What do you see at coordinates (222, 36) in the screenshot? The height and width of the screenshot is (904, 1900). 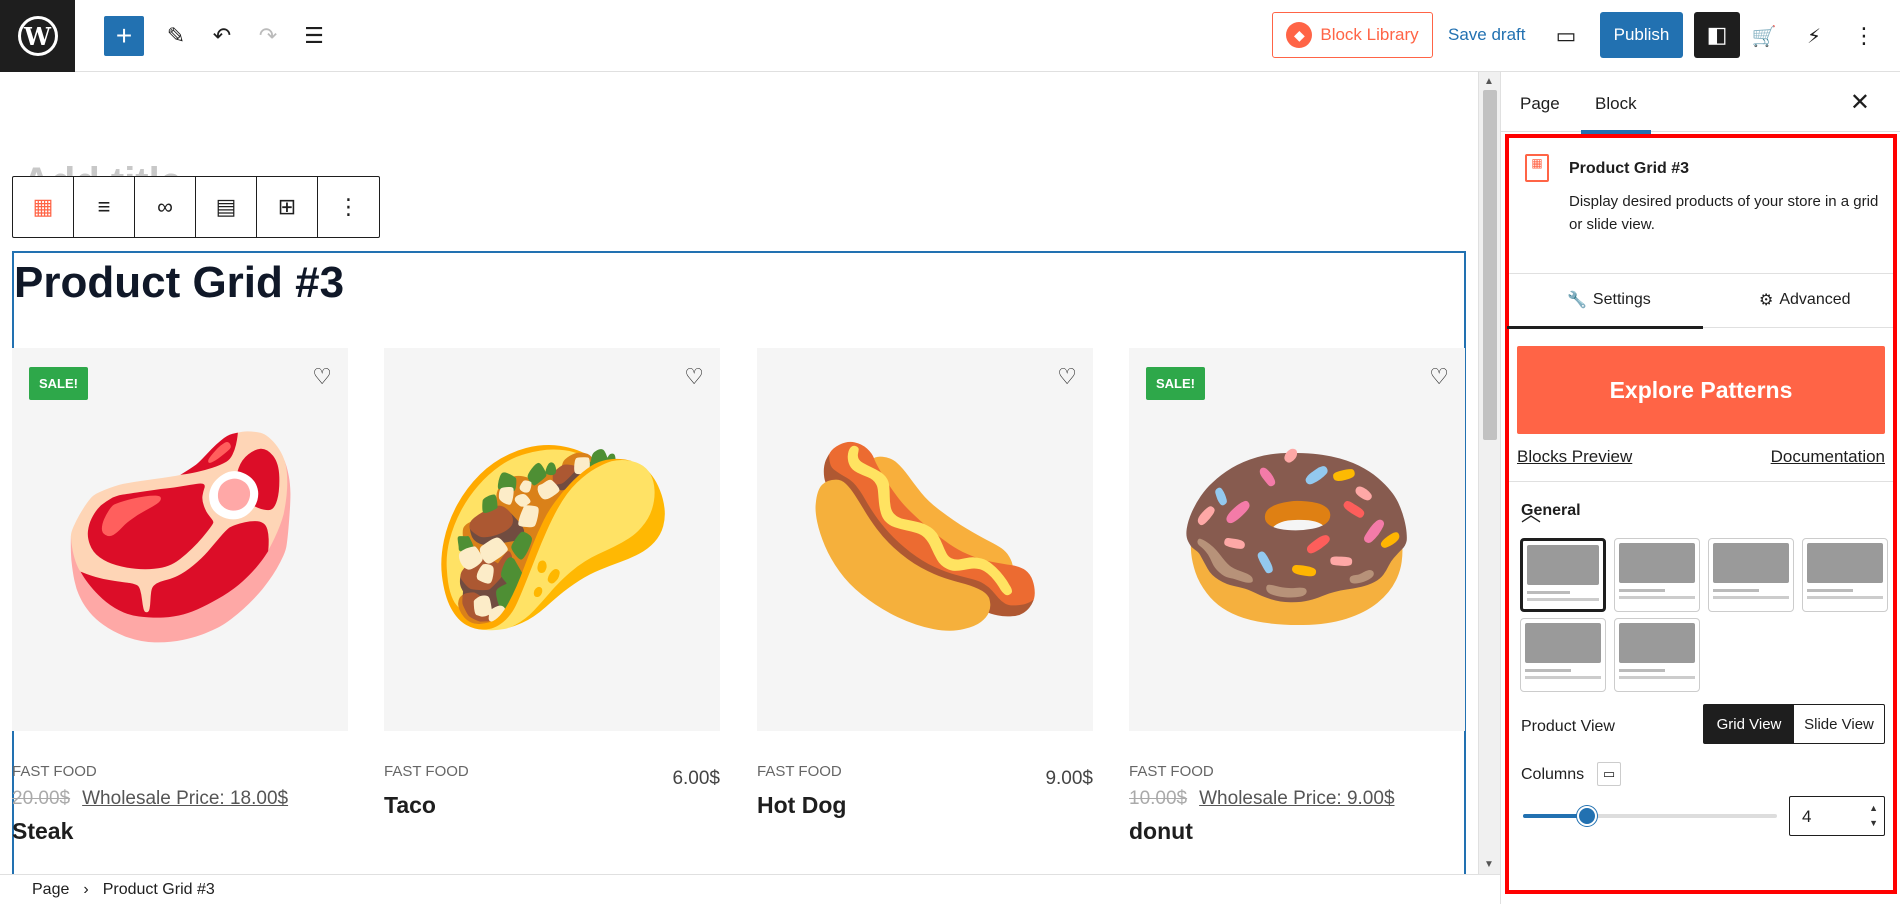 I see `undo-icon: ↶` at bounding box center [222, 36].